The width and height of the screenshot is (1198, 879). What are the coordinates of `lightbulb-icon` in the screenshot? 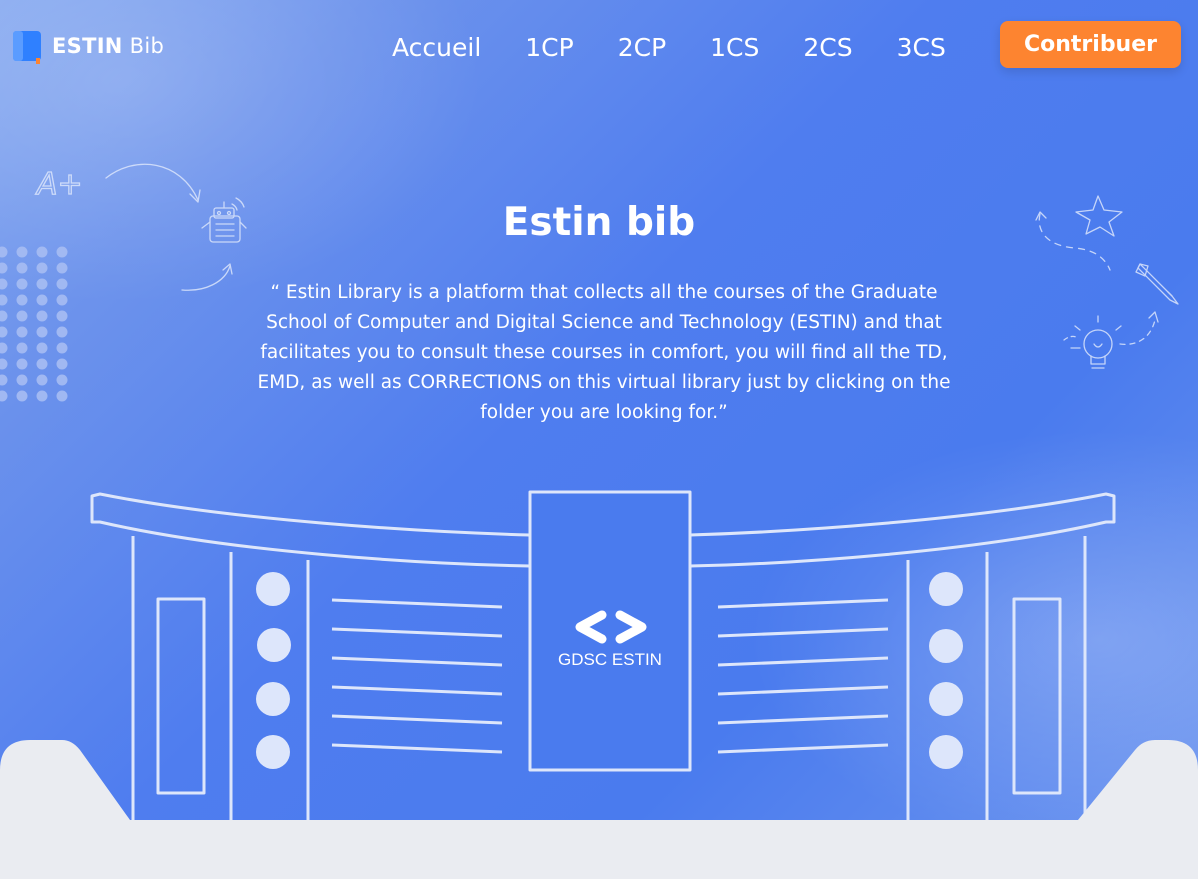 It's located at (1096, 342).